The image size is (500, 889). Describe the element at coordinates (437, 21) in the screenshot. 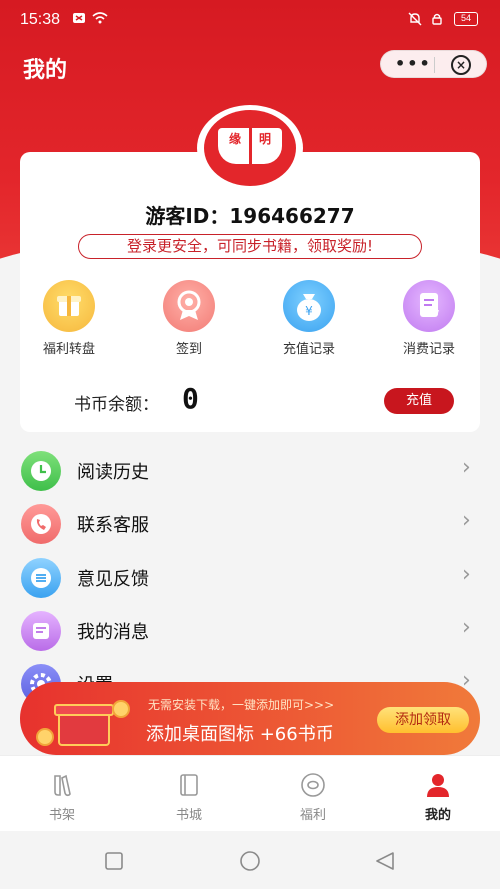

I see `alarm-icon` at that location.